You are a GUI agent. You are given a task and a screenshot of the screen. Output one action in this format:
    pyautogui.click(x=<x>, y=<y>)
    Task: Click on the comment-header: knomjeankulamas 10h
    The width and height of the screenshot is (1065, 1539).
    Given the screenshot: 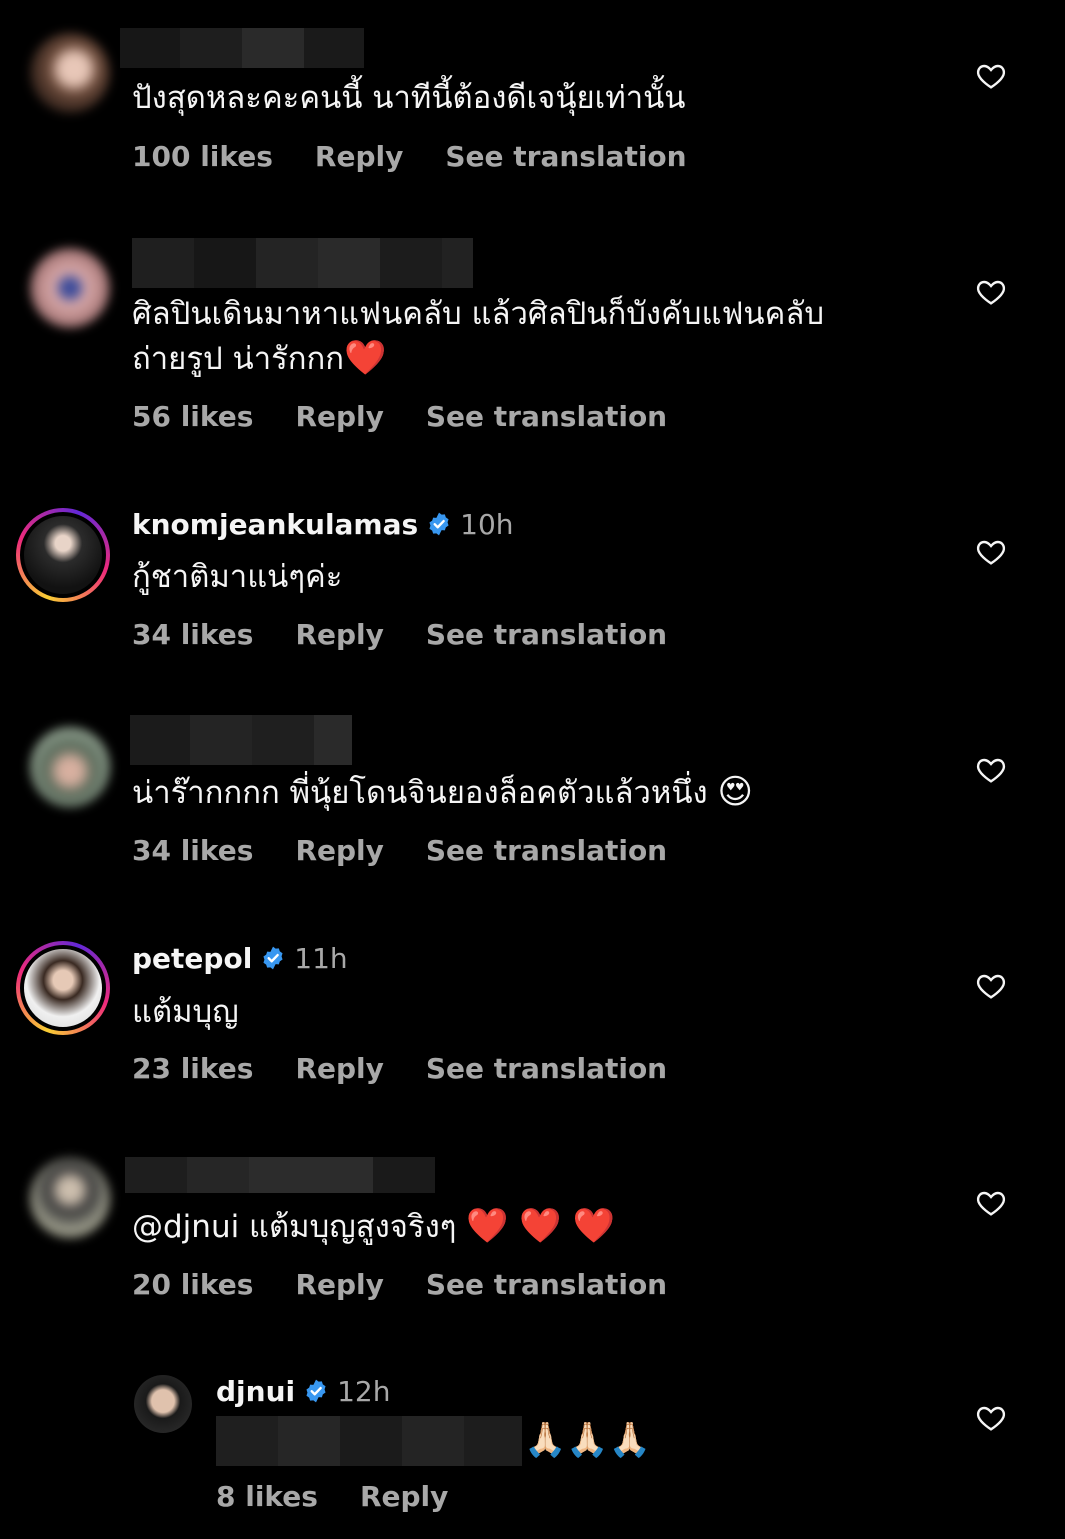 What is the action you would take?
    pyautogui.click(x=323, y=524)
    